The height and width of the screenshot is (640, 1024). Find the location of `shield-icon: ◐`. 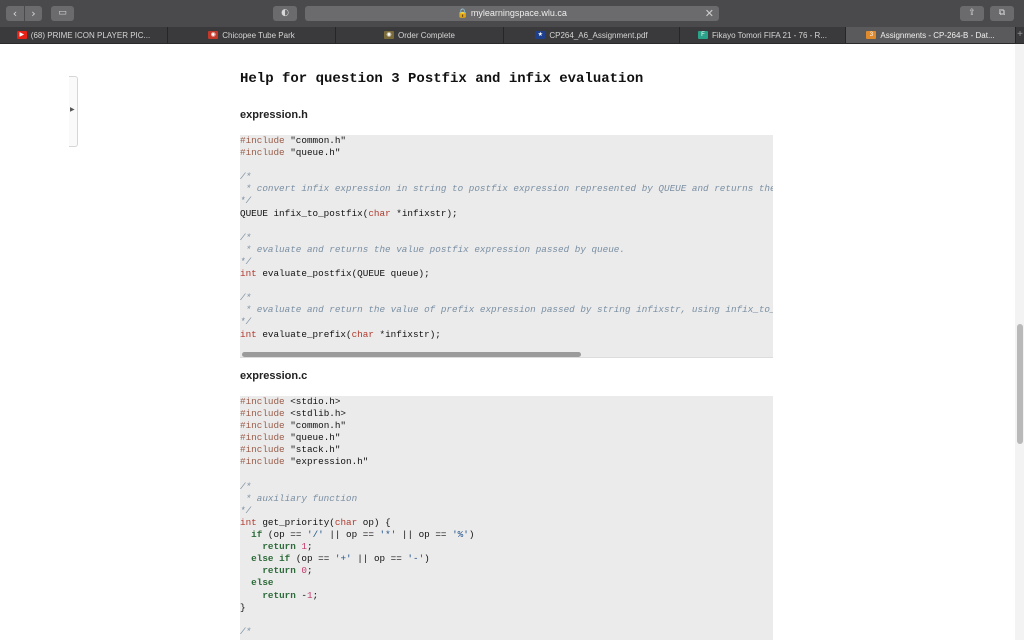

shield-icon: ◐ is located at coordinates (285, 13).